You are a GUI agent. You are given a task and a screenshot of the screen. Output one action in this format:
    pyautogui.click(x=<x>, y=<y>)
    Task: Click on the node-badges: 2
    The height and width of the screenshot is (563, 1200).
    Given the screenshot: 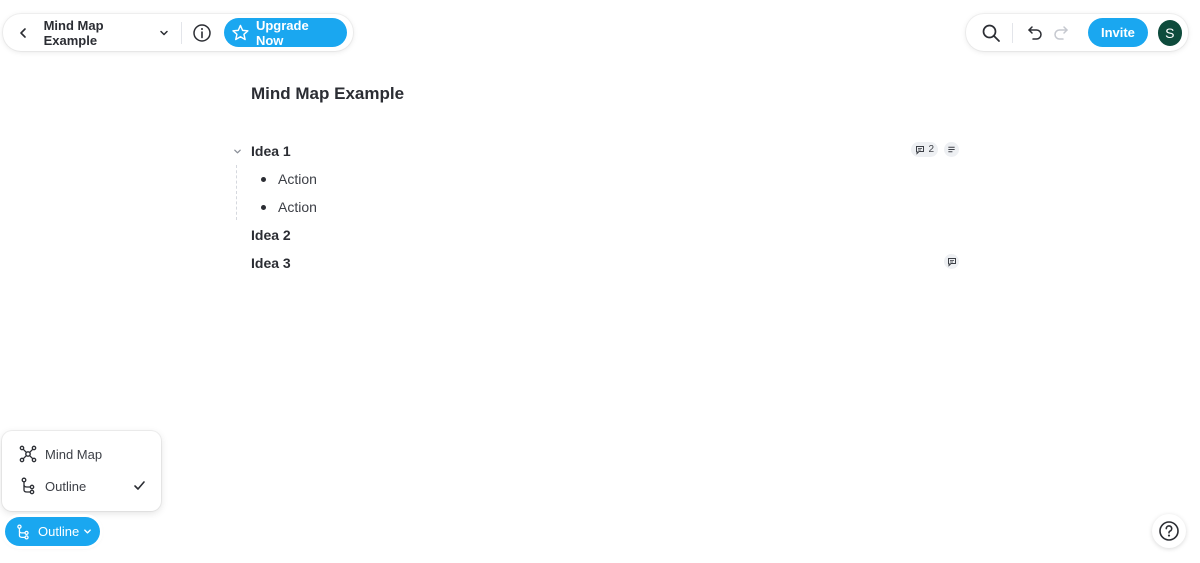 What is the action you would take?
    pyautogui.click(x=935, y=149)
    